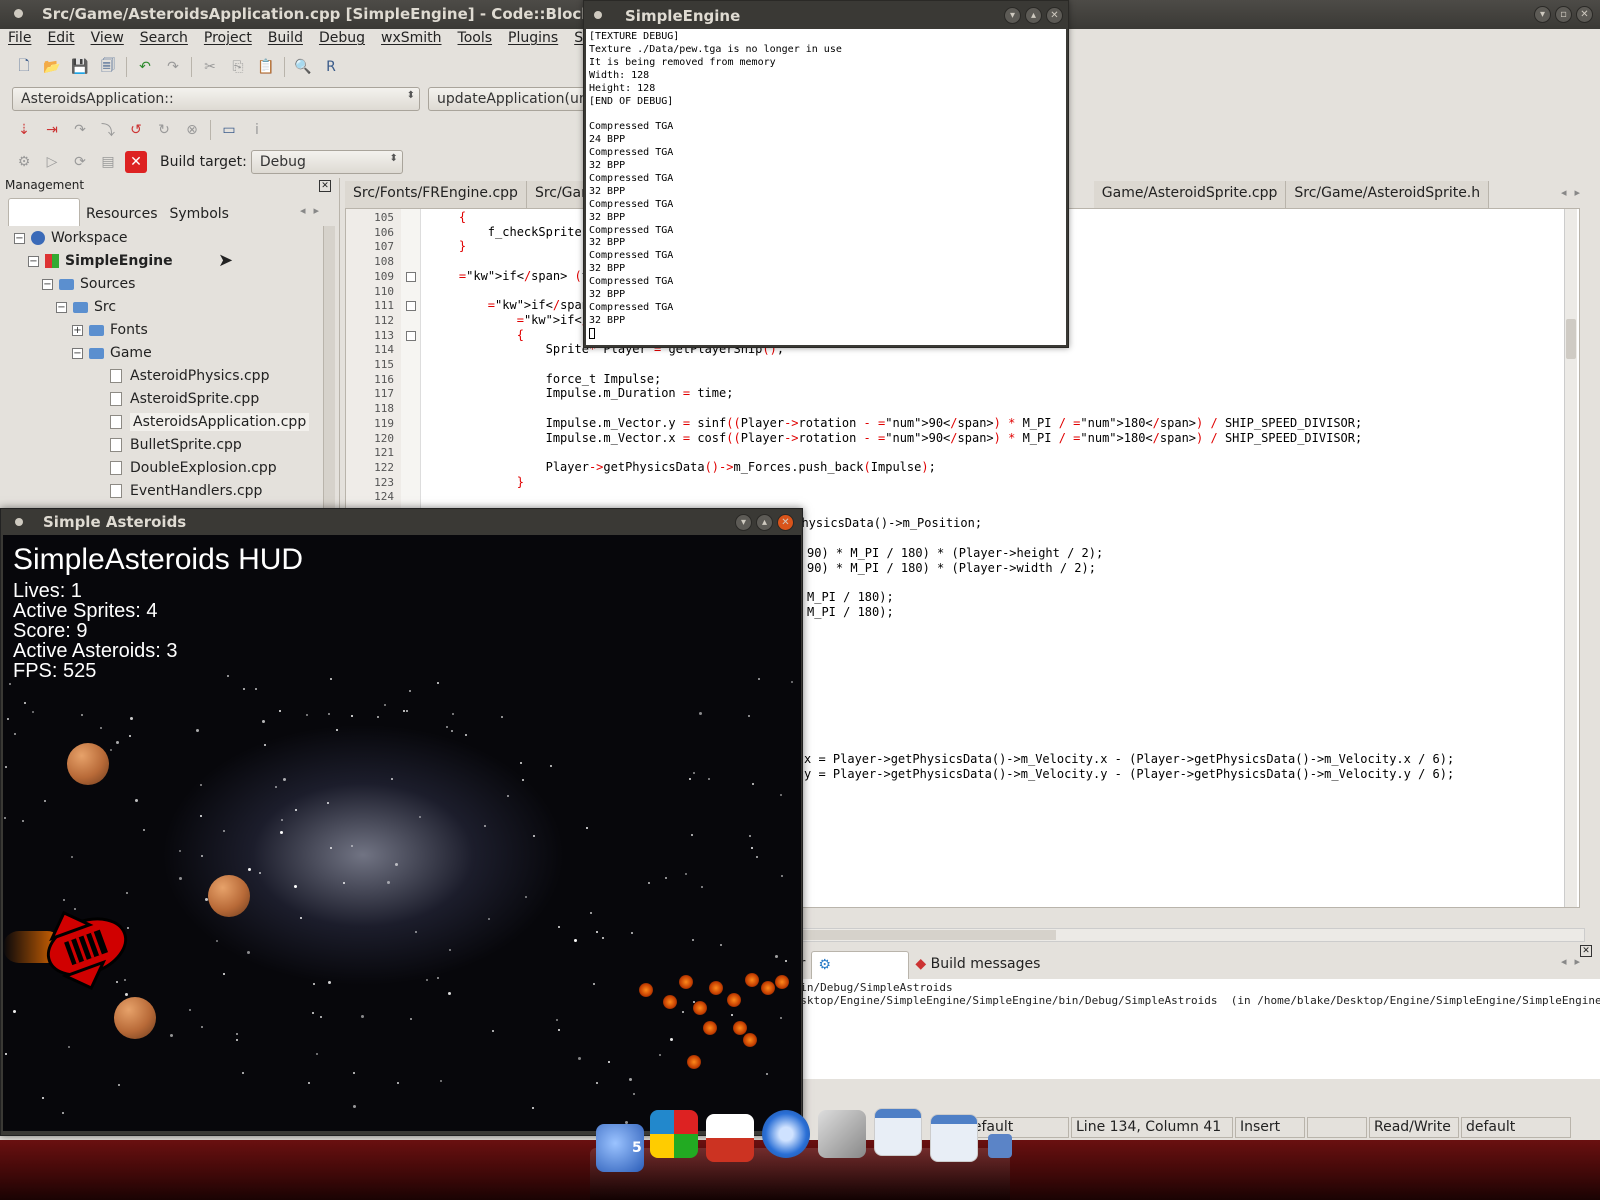 The height and width of the screenshot is (1200, 1600). What do you see at coordinates (238, 67) in the screenshot?
I see `copy-icon: ⎘` at bounding box center [238, 67].